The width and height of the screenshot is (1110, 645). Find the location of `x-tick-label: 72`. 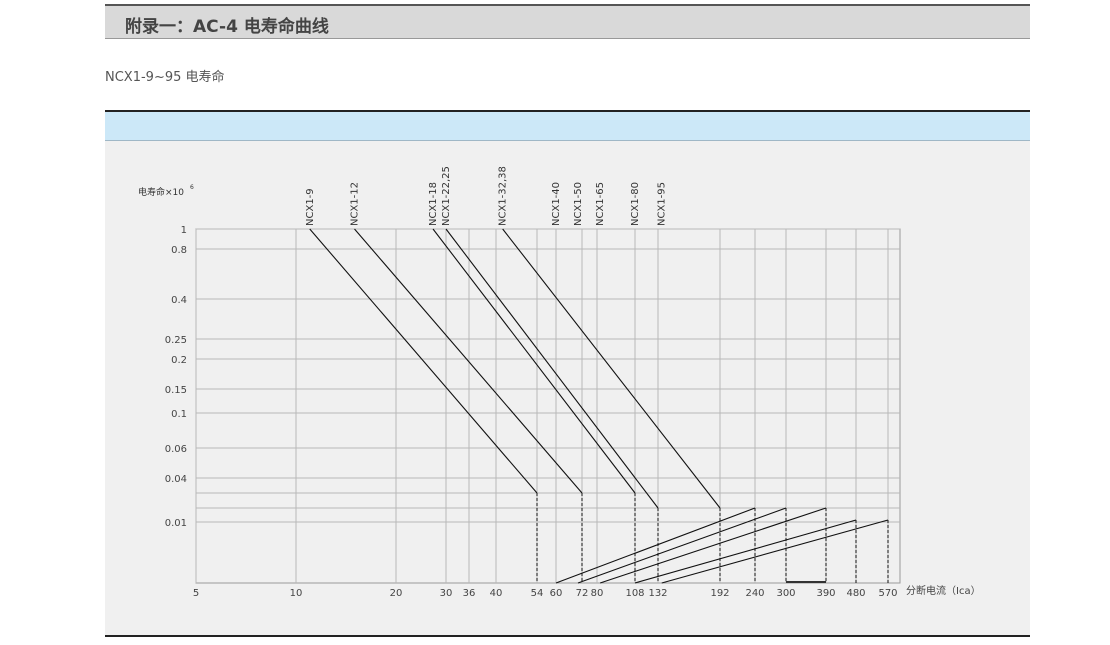

x-tick-label: 72 is located at coordinates (582, 593).